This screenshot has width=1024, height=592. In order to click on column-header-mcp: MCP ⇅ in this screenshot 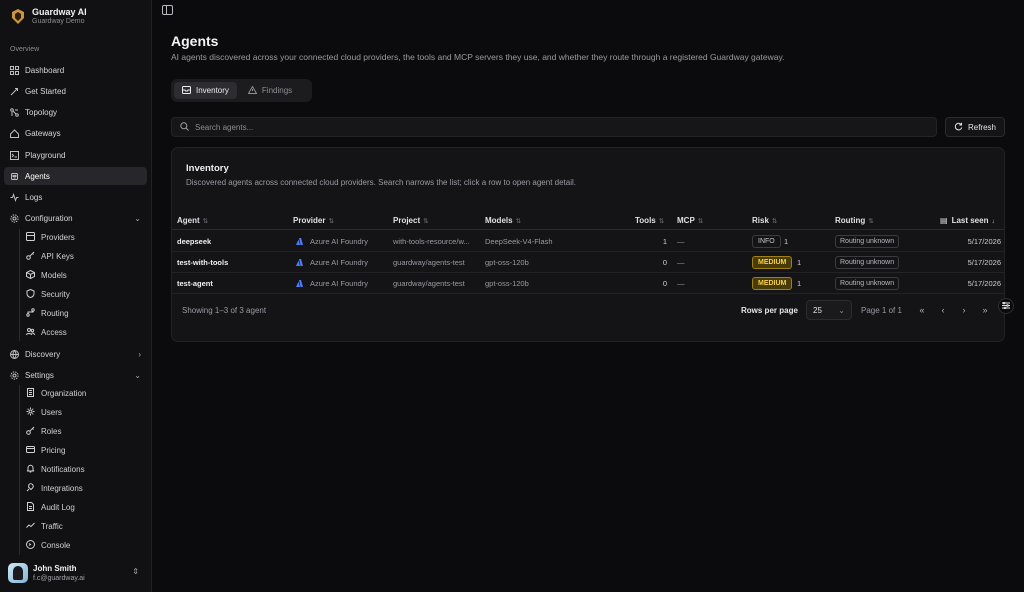, I will do `click(690, 220)`.